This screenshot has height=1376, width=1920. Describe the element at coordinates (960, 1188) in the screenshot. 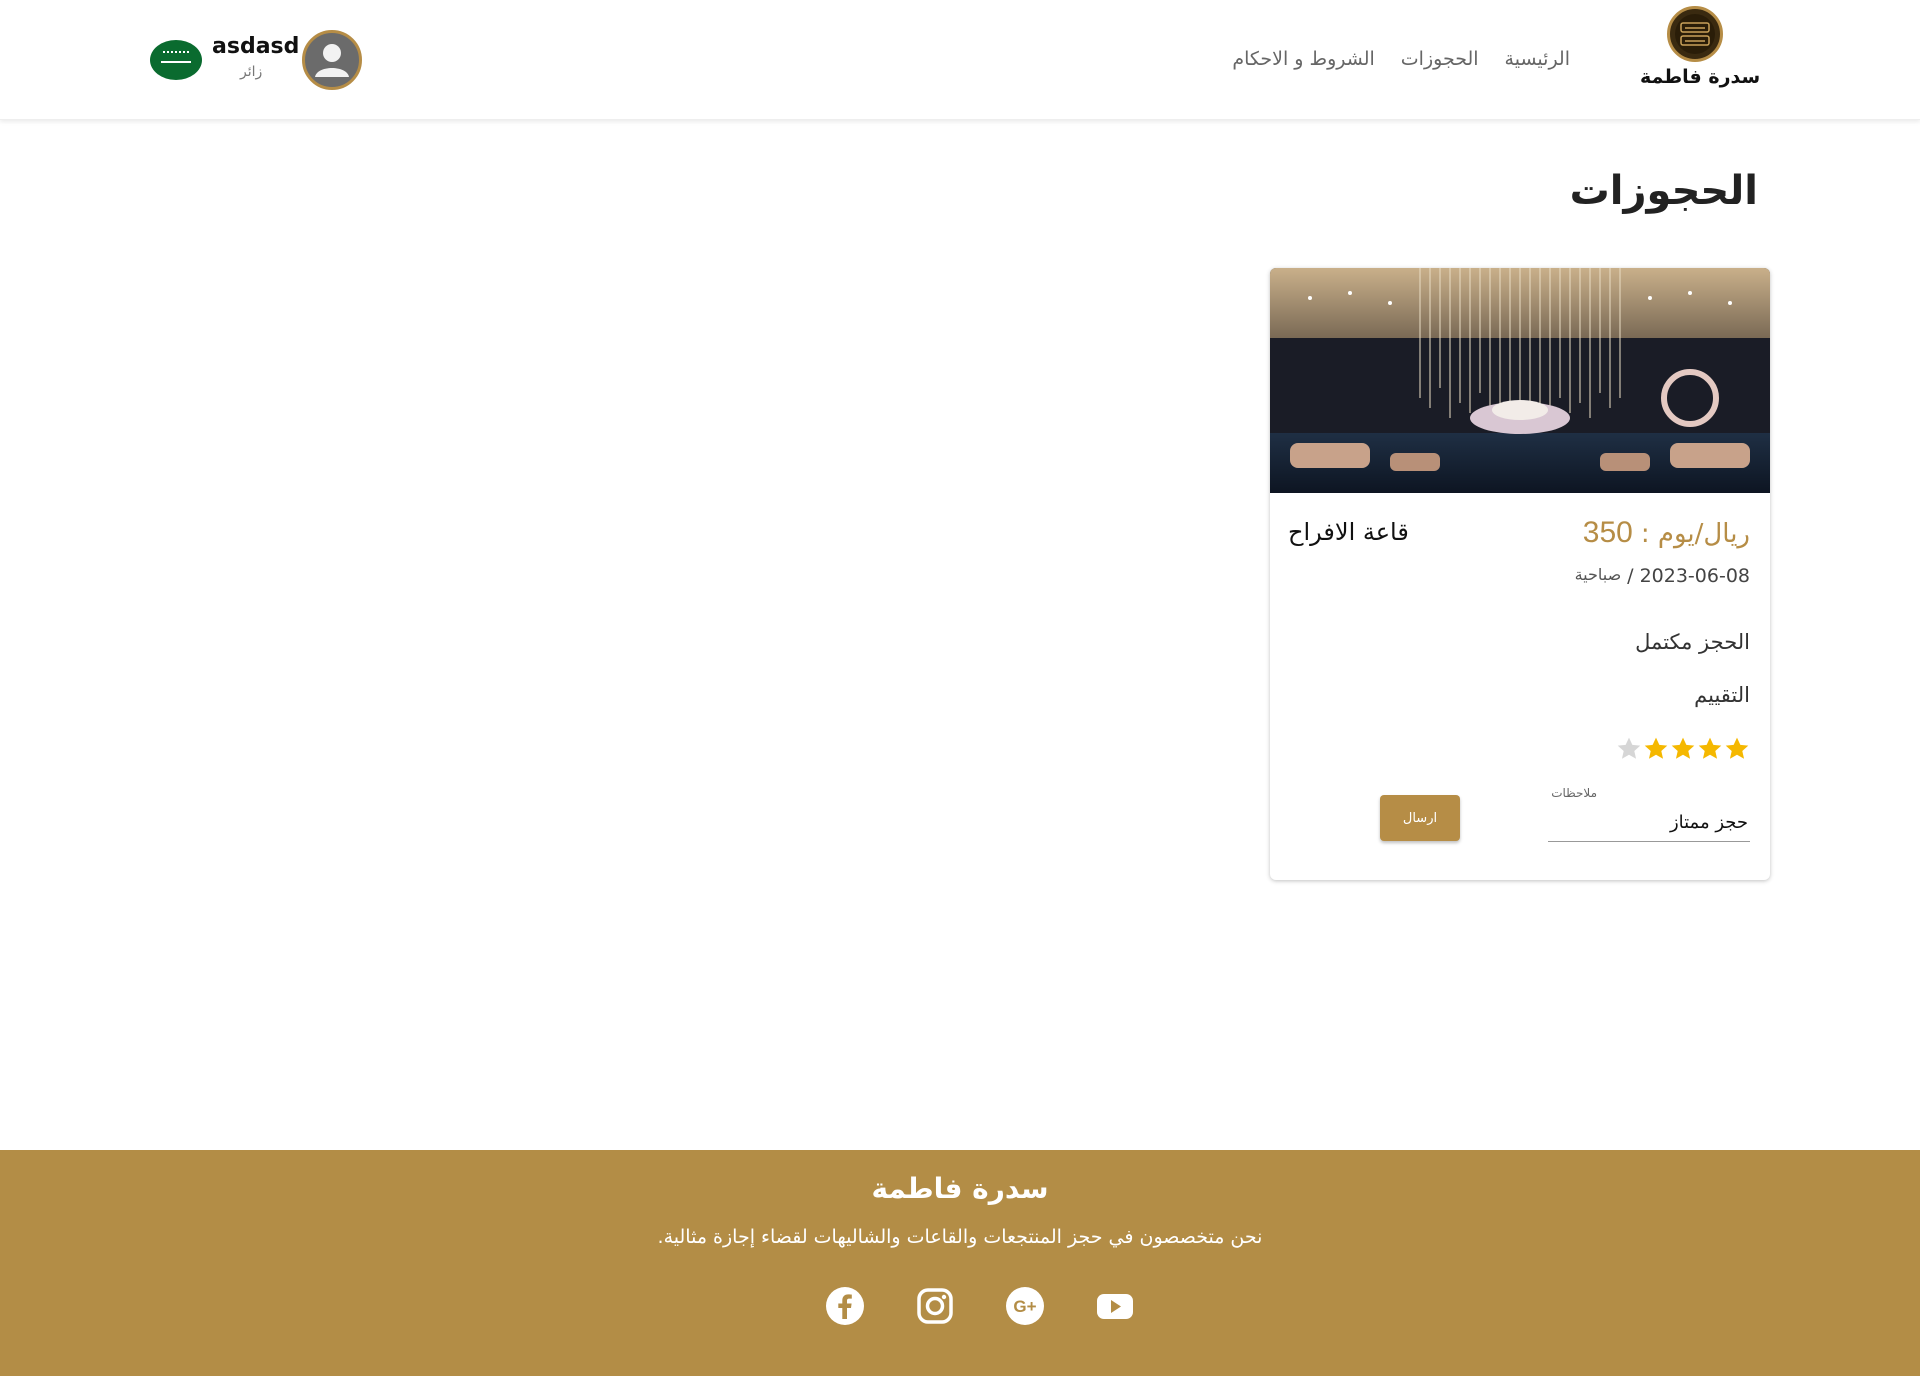

I see `footer-title: سدرة فاطمة` at that location.